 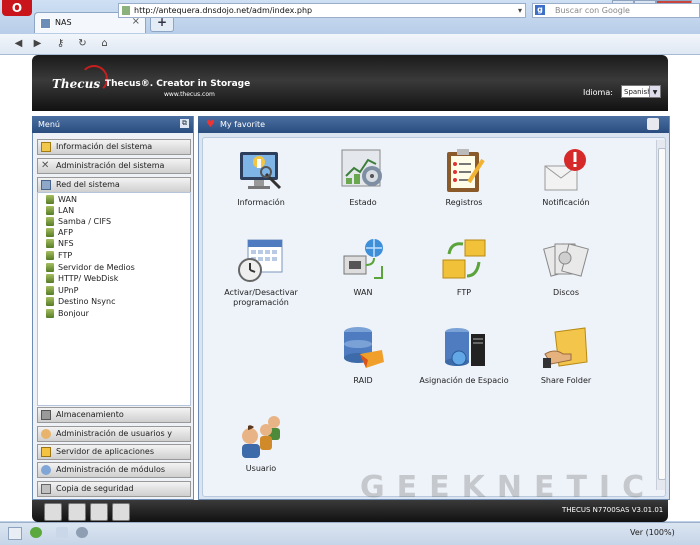 What do you see at coordinates (63, 22) in the screenshot?
I see `tab-title: NAS` at bounding box center [63, 22].